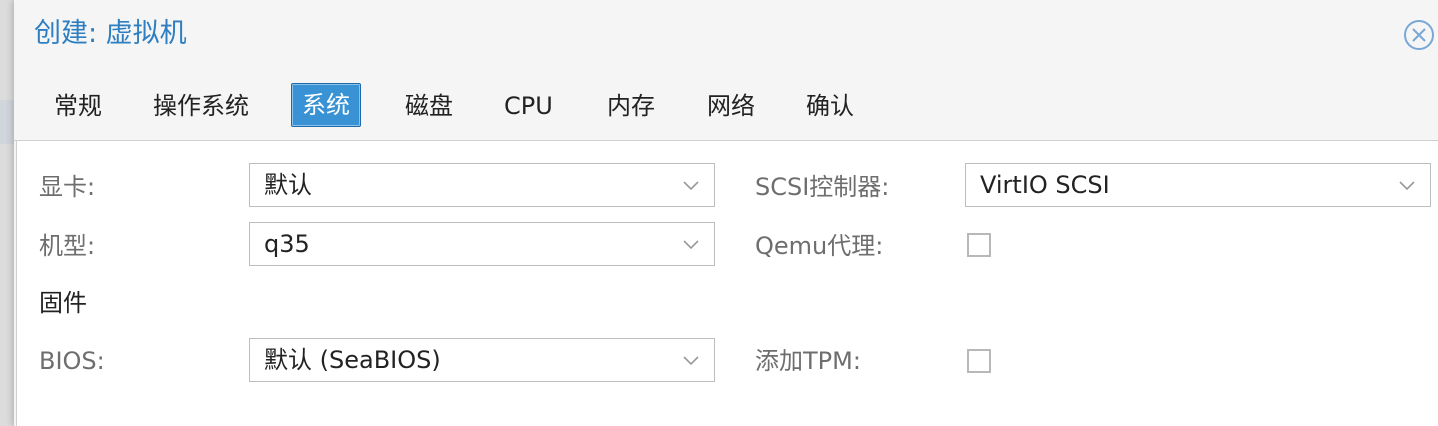 This screenshot has height=426, width=1438. I want to click on bios-value: 默认 (SeaBIOS), so click(352, 360).